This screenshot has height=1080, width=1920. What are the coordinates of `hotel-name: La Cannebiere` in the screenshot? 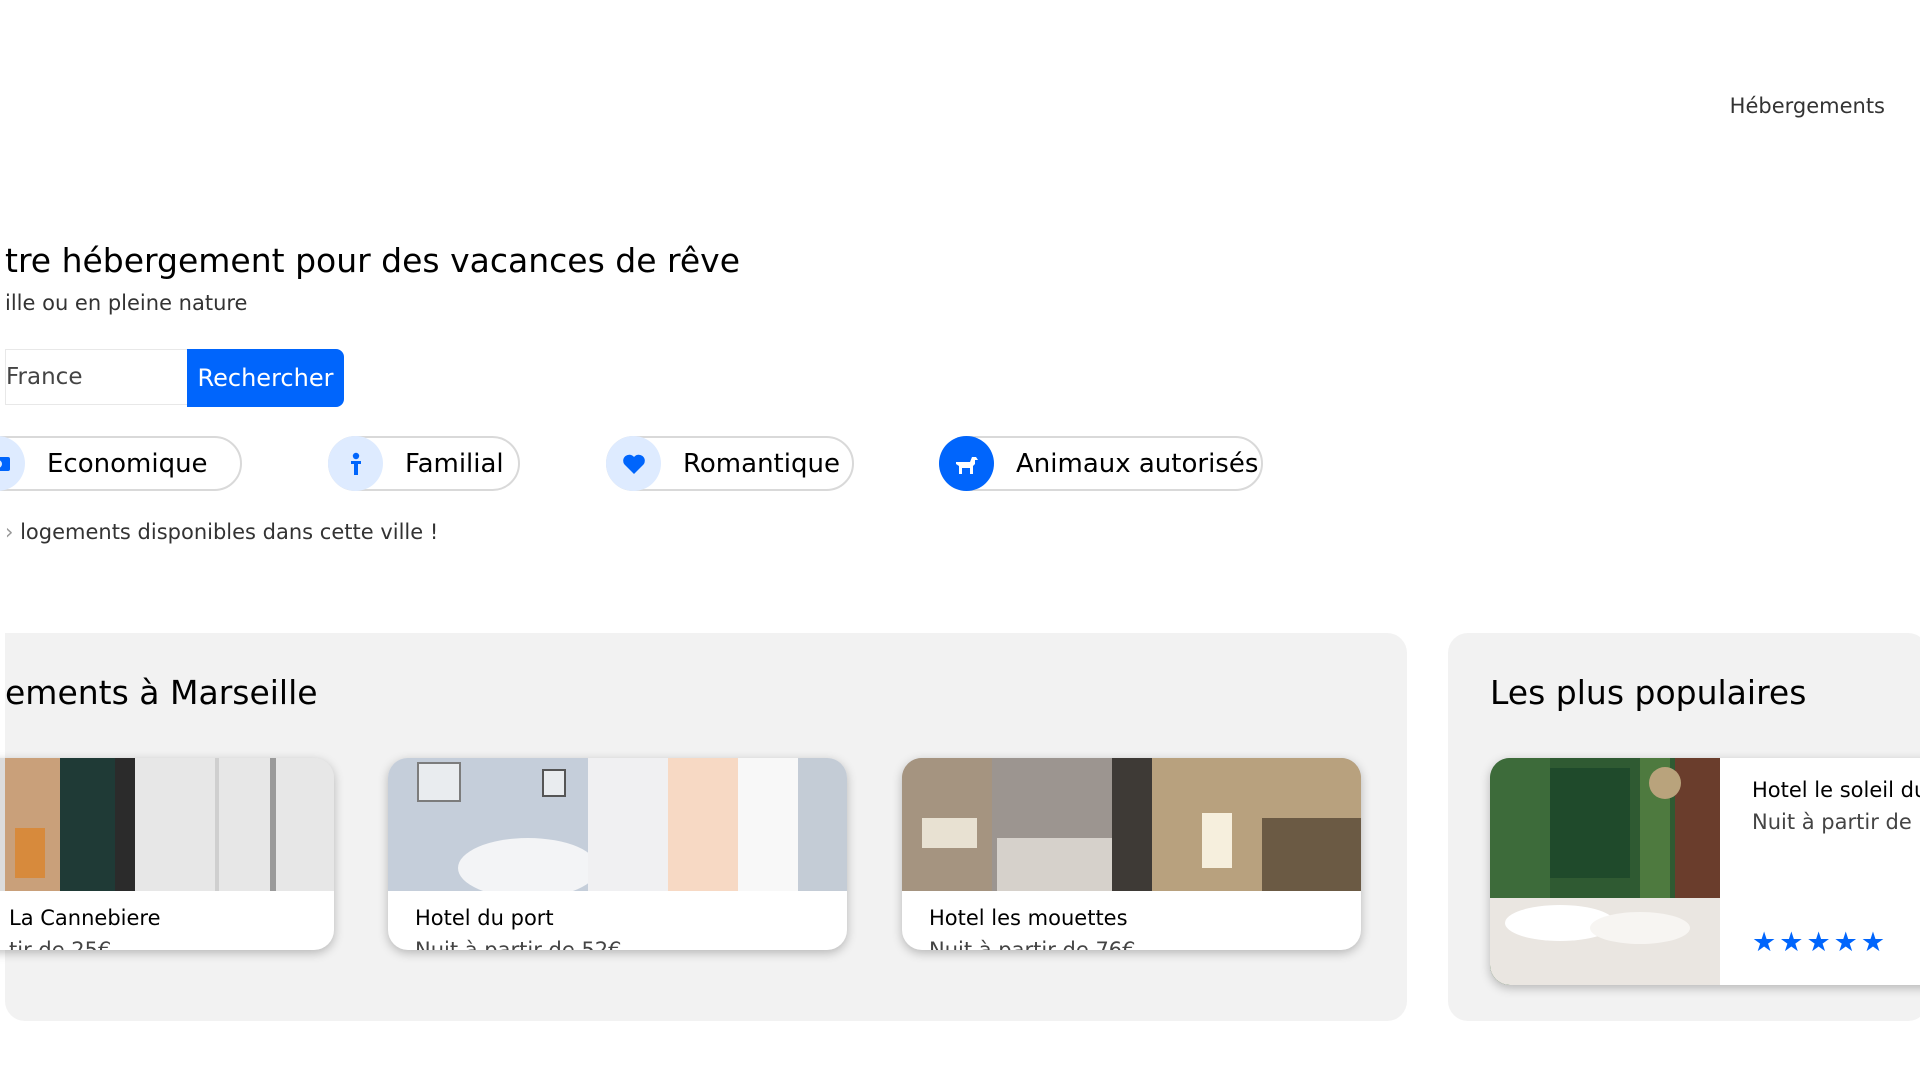 It's located at (85, 918).